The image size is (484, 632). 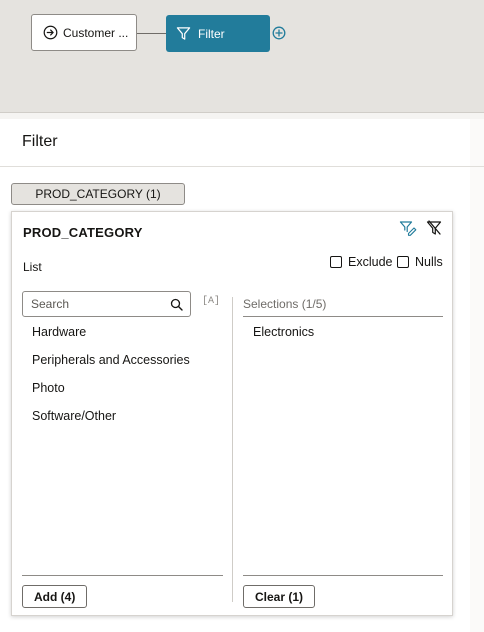 I want to click on exclude-checkbox-box, so click(x=336, y=262).